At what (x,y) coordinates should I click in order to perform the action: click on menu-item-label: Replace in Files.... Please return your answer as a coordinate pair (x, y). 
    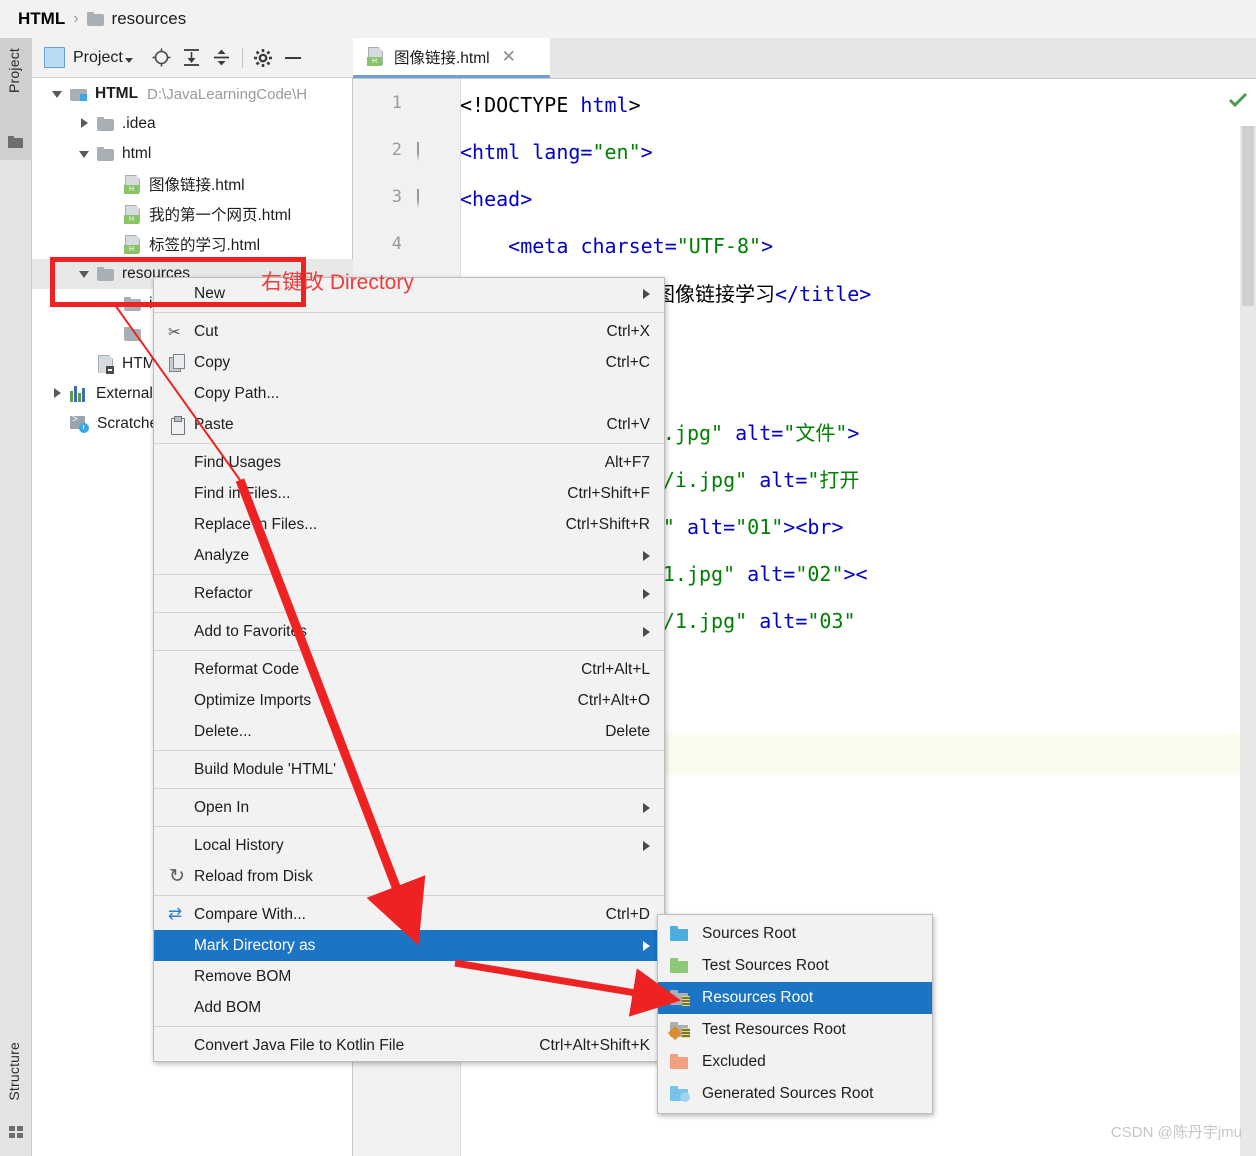
    Looking at the image, I should click on (256, 524).